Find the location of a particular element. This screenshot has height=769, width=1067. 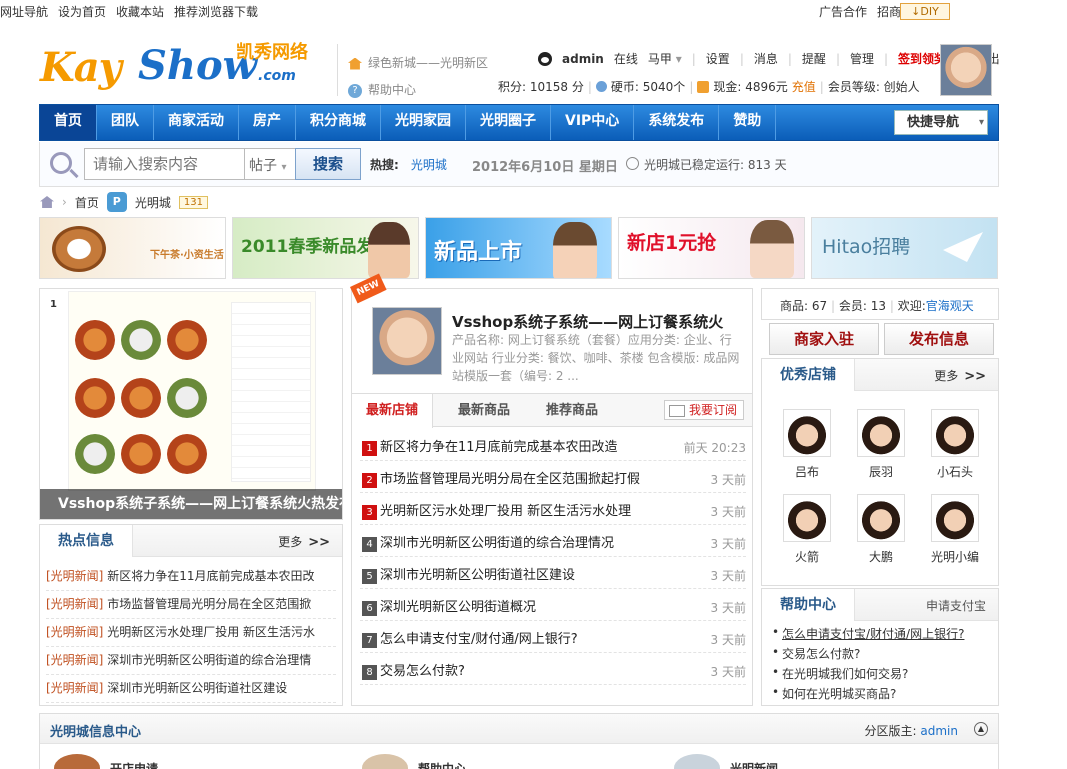

list-item: 交易怎么付款? is located at coordinates (885, 655).